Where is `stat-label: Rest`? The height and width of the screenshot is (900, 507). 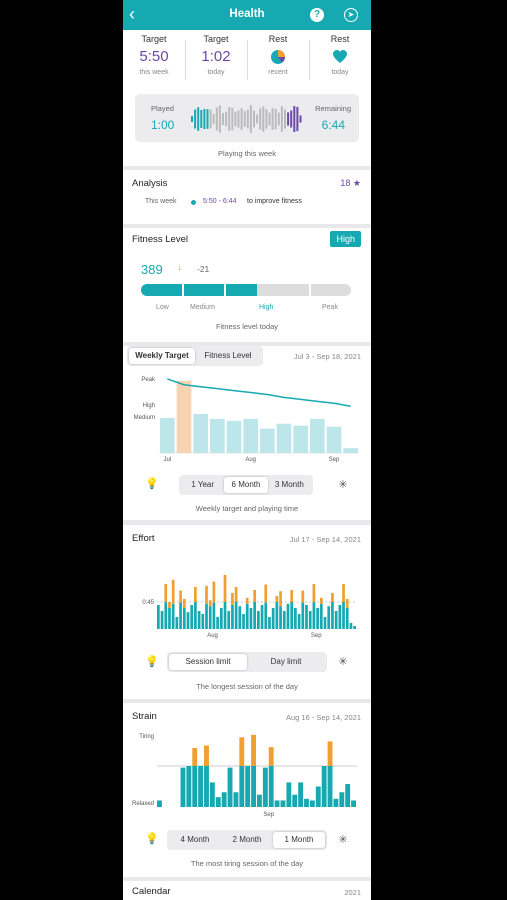
stat-label: Rest is located at coordinates (340, 39).